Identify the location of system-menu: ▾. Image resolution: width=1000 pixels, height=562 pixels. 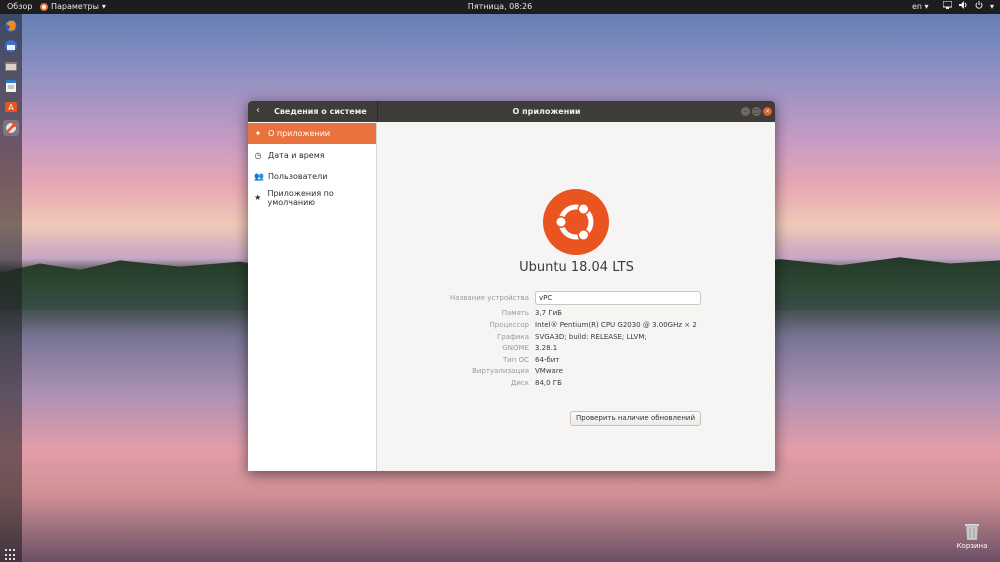
(968, 5).